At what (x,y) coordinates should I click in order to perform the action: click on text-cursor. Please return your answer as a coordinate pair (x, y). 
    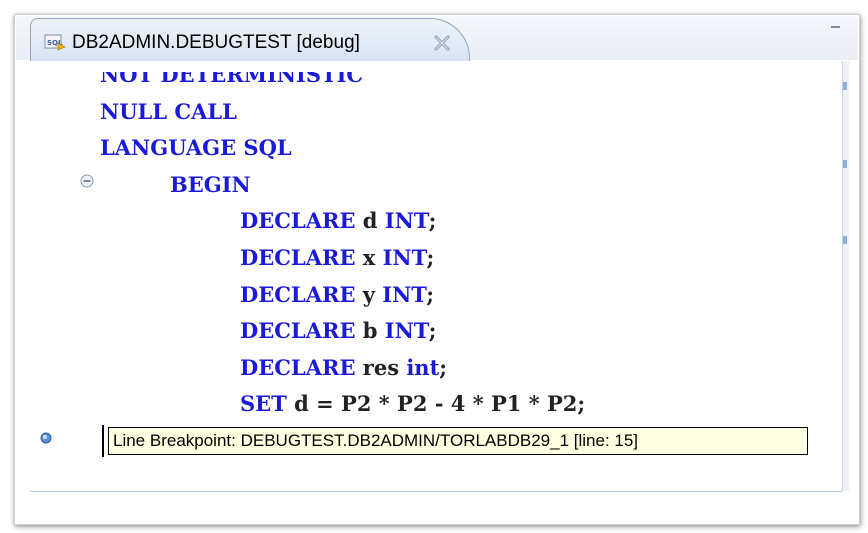
    Looking at the image, I should click on (103, 441).